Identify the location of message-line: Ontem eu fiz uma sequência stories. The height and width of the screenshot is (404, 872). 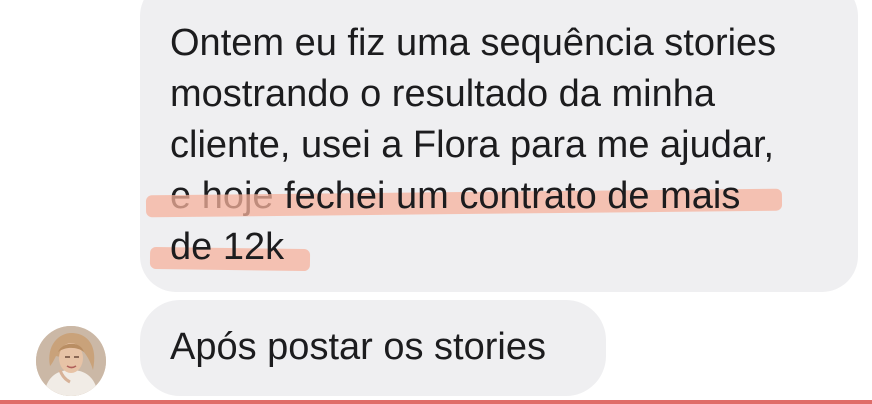
(473, 43).